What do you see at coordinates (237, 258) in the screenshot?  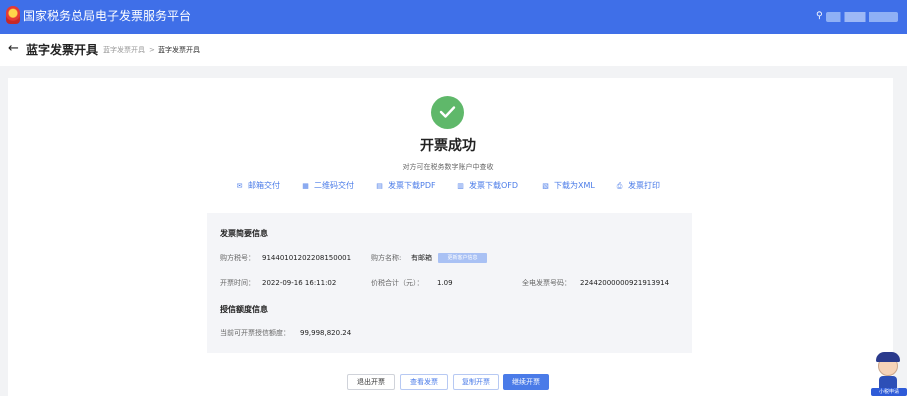 I see `buyer-tax-id-label: 购方税号：` at bounding box center [237, 258].